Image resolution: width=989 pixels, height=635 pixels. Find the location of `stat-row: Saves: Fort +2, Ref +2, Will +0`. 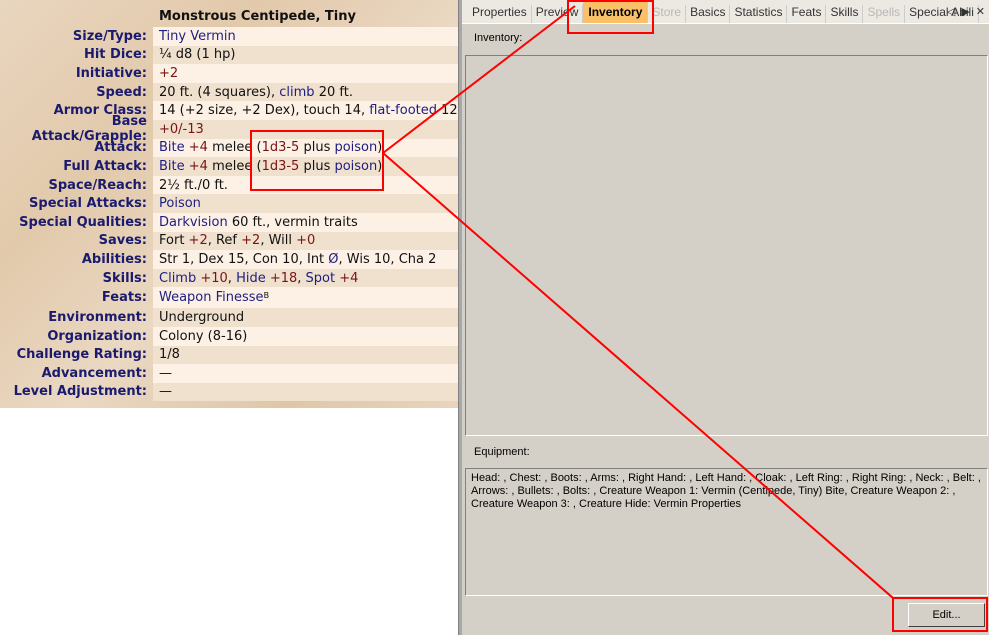

stat-row: Saves: Fort +2, Ref +2, Will +0 is located at coordinates (229, 241).